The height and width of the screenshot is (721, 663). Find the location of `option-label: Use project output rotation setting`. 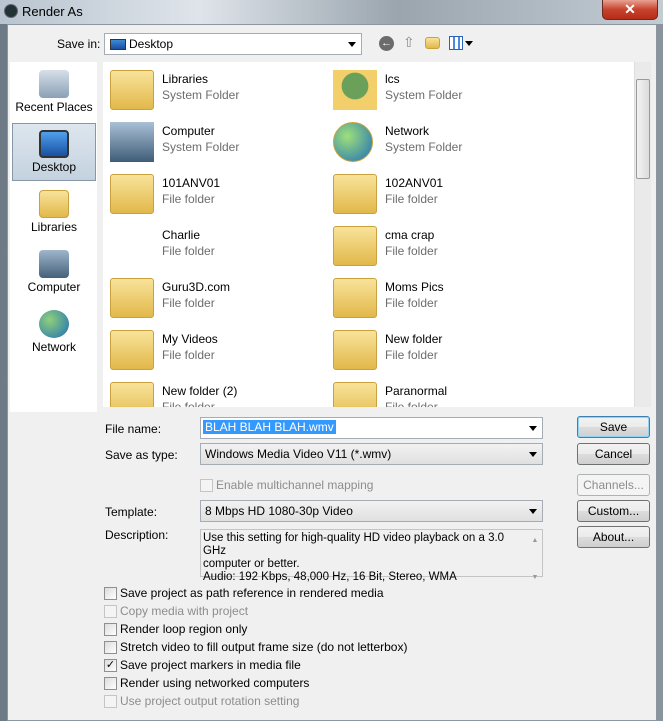

option-label: Use project output rotation setting is located at coordinates (210, 701).